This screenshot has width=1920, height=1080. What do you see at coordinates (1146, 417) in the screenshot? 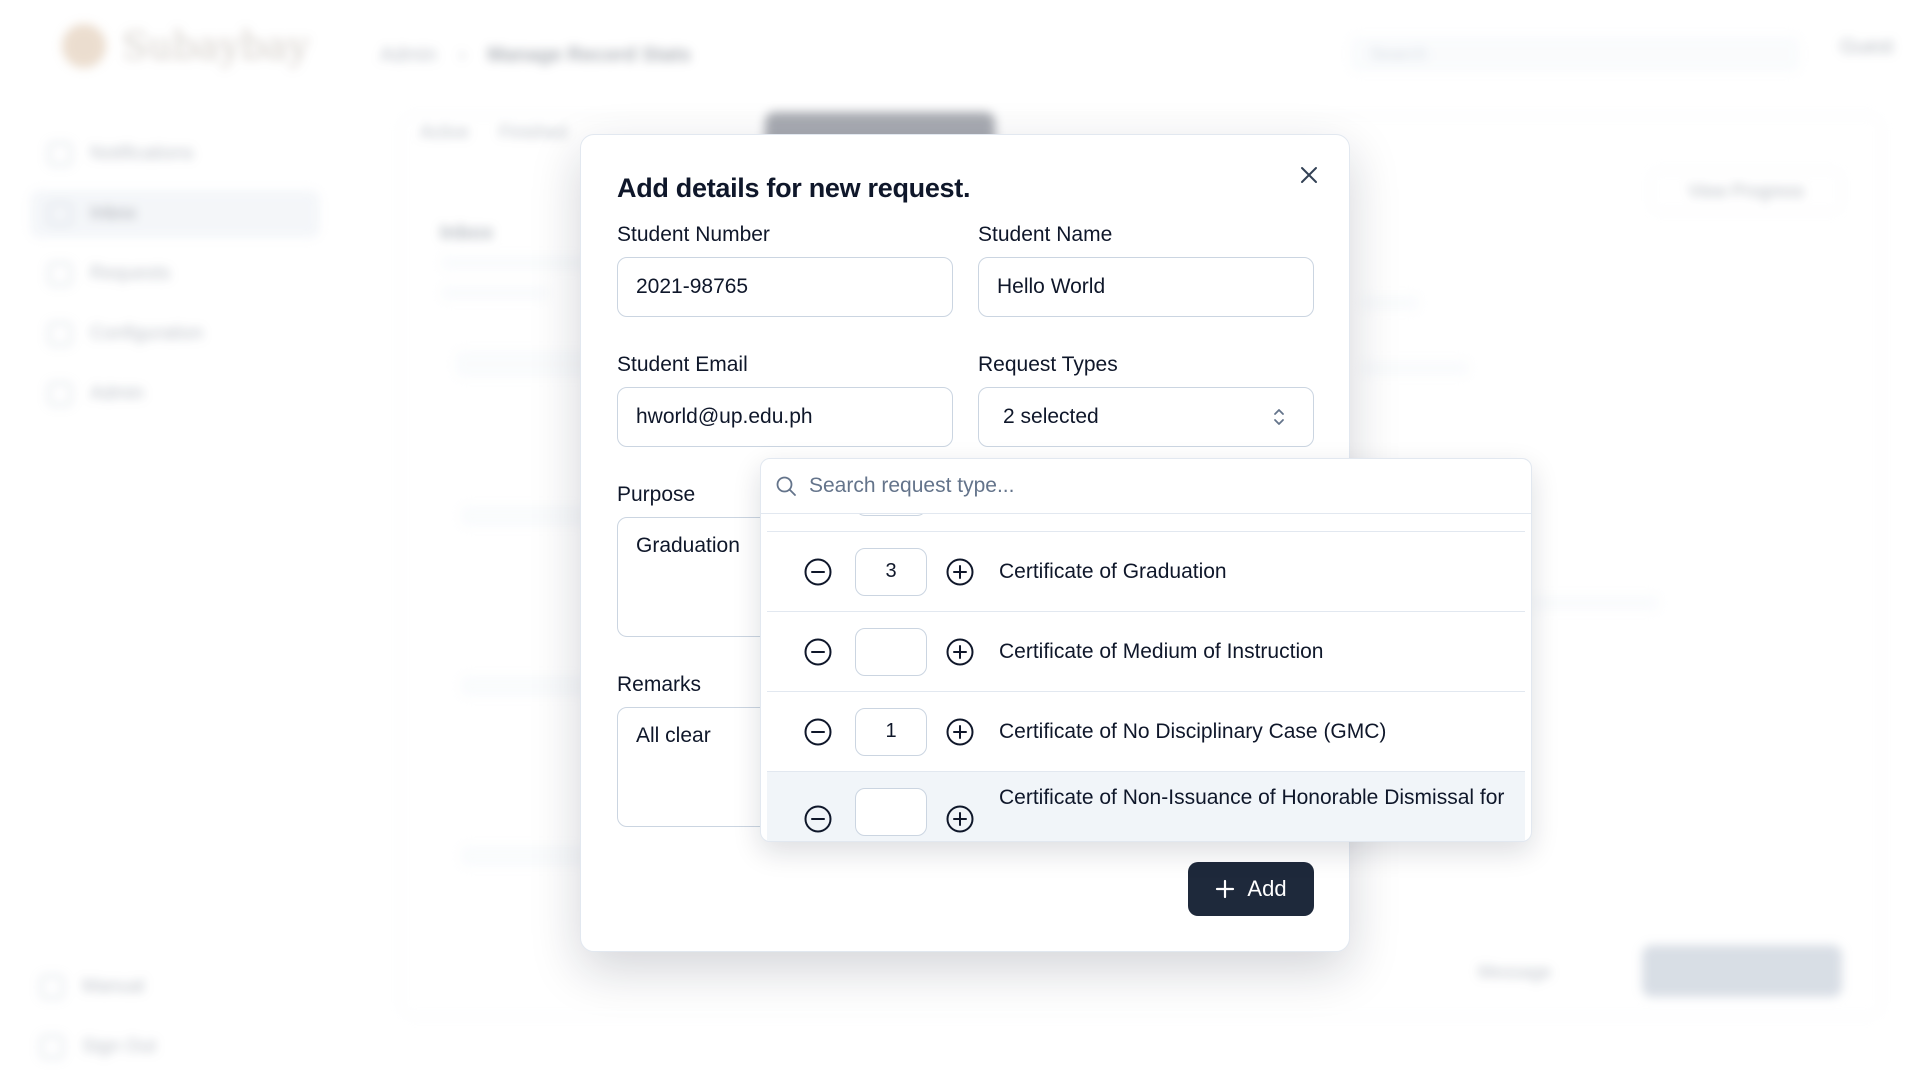
I see `request-types-select: 2 selected` at bounding box center [1146, 417].